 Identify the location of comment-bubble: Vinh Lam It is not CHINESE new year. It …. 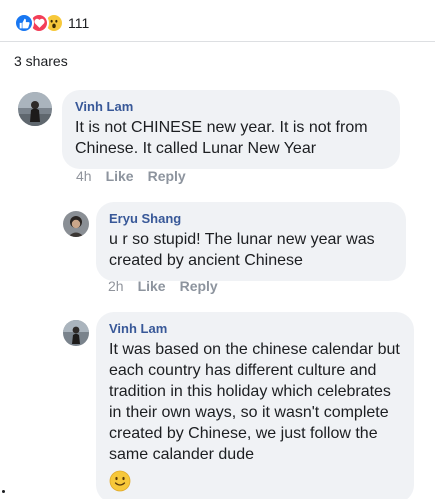
(231, 129).